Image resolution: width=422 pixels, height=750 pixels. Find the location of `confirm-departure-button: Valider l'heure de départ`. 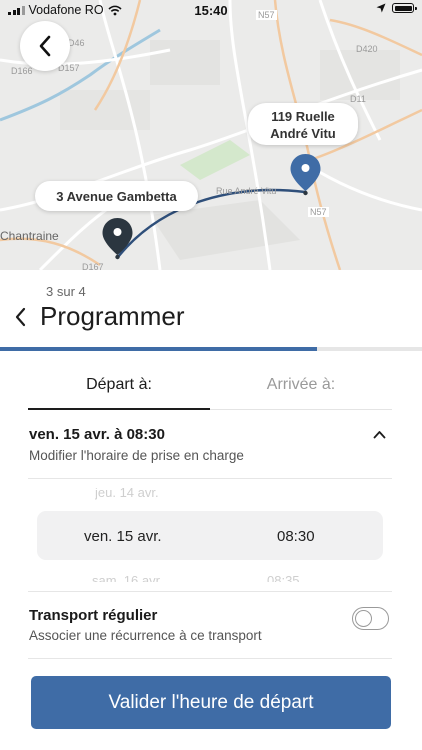

confirm-departure-button: Valider l'heure de départ is located at coordinates (211, 702).